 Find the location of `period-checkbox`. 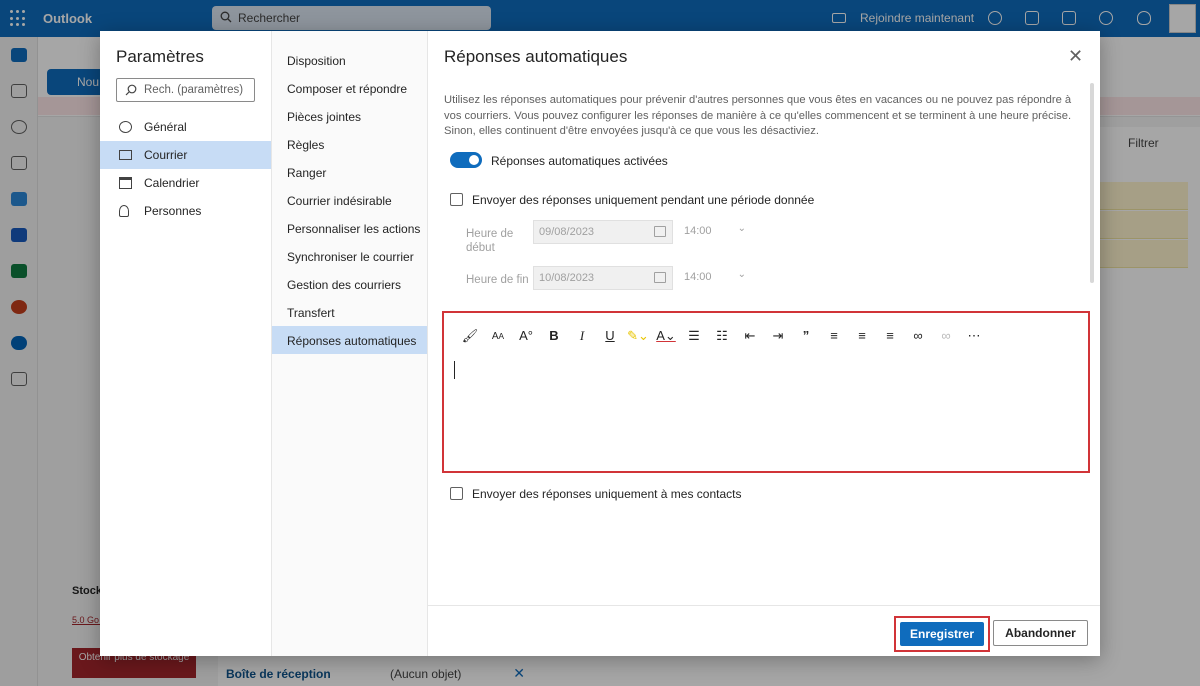

period-checkbox is located at coordinates (456, 199).